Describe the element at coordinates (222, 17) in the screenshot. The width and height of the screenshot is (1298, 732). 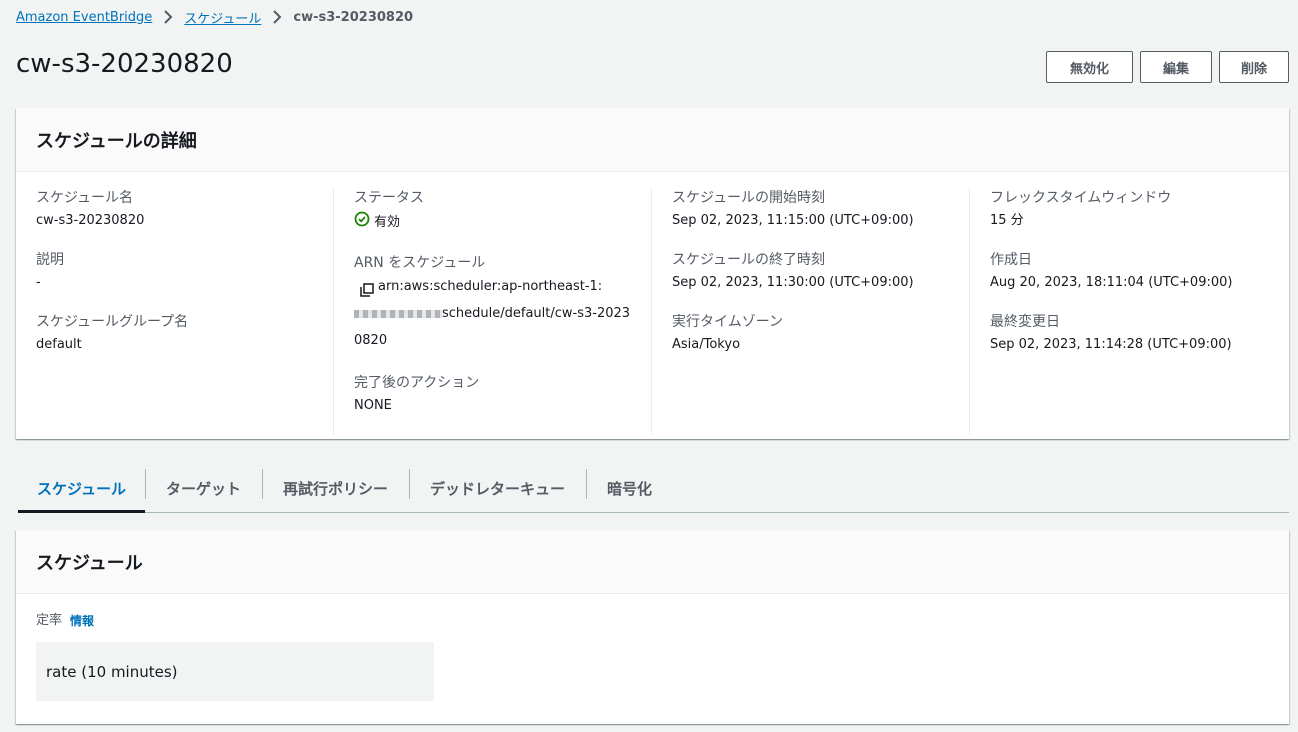
I see `breadcrumb-schedules-link: スケジュール` at that location.